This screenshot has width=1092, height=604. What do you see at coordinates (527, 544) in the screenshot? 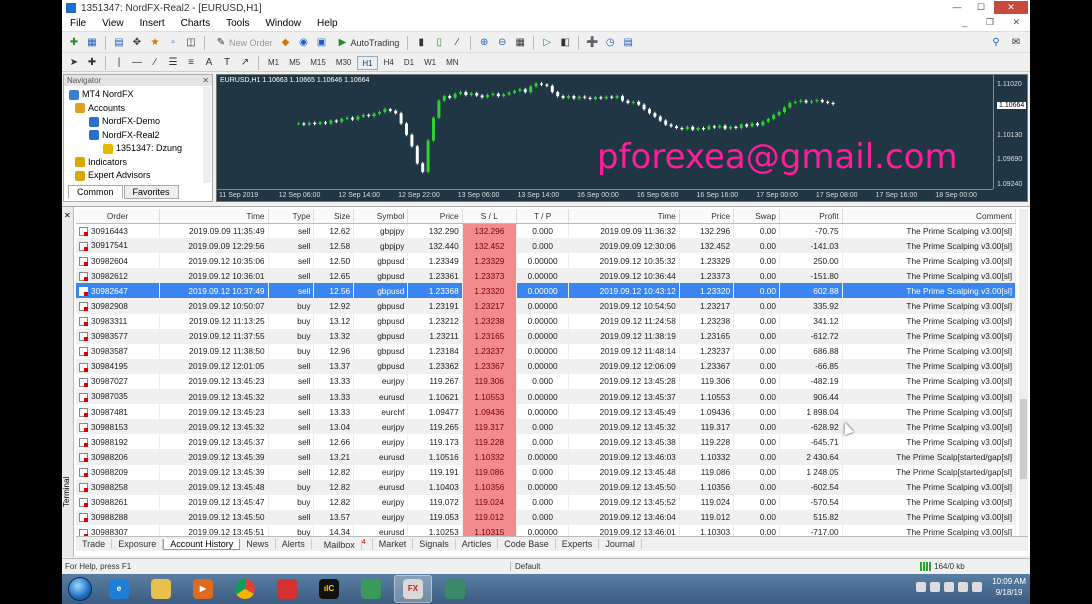
I see `tab-code-base: Code Base` at bounding box center [527, 544].